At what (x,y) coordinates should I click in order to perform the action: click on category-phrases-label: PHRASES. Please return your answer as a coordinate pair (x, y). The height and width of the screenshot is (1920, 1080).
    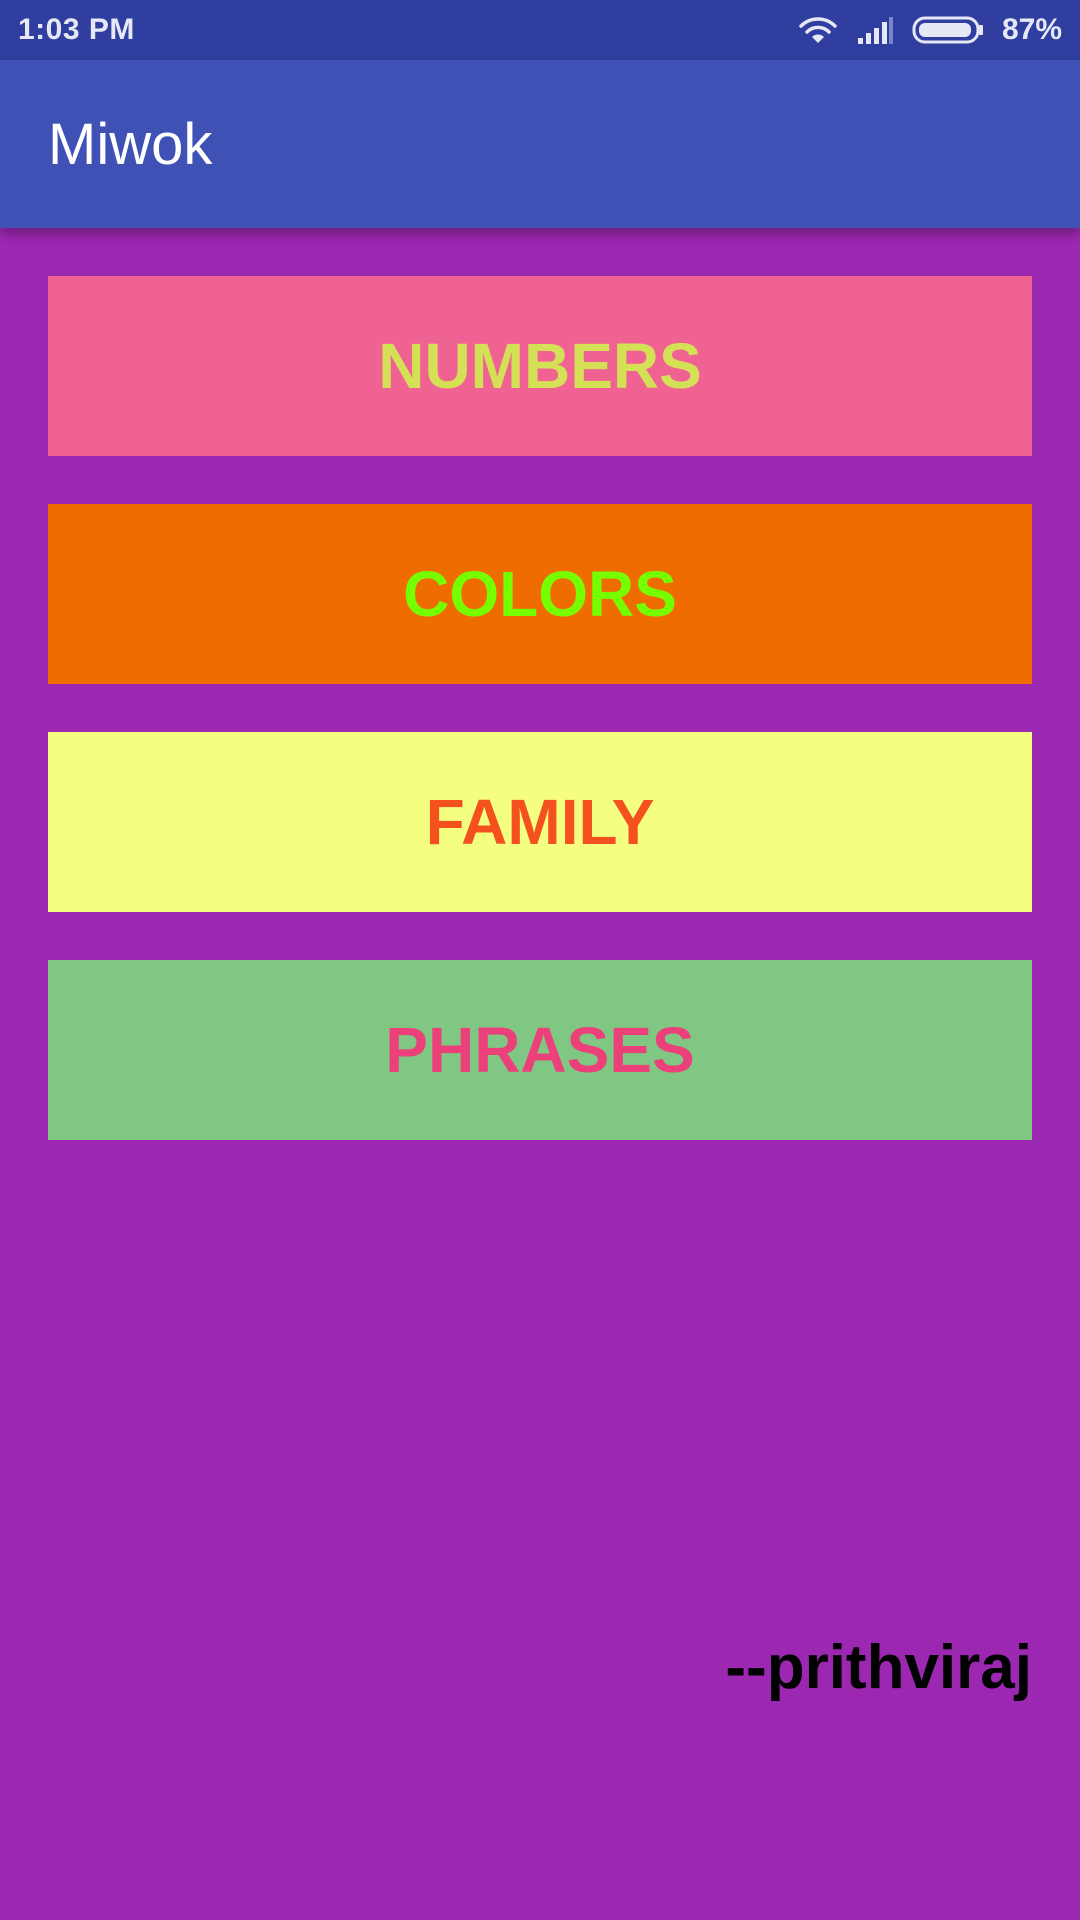
    Looking at the image, I should click on (540, 1050).